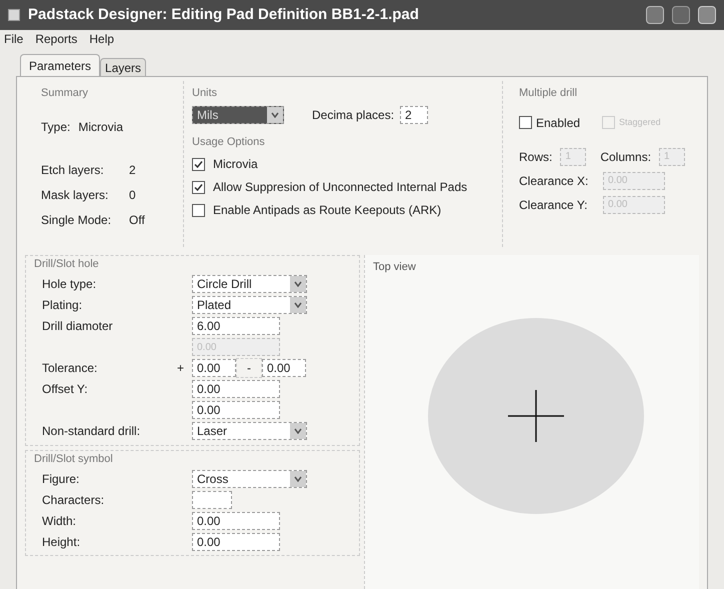 This screenshot has width=724, height=589. What do you see at coordinates (395, 267) in the screenshot?
I see `group-title: Top view` at bounding box center [395, 267].